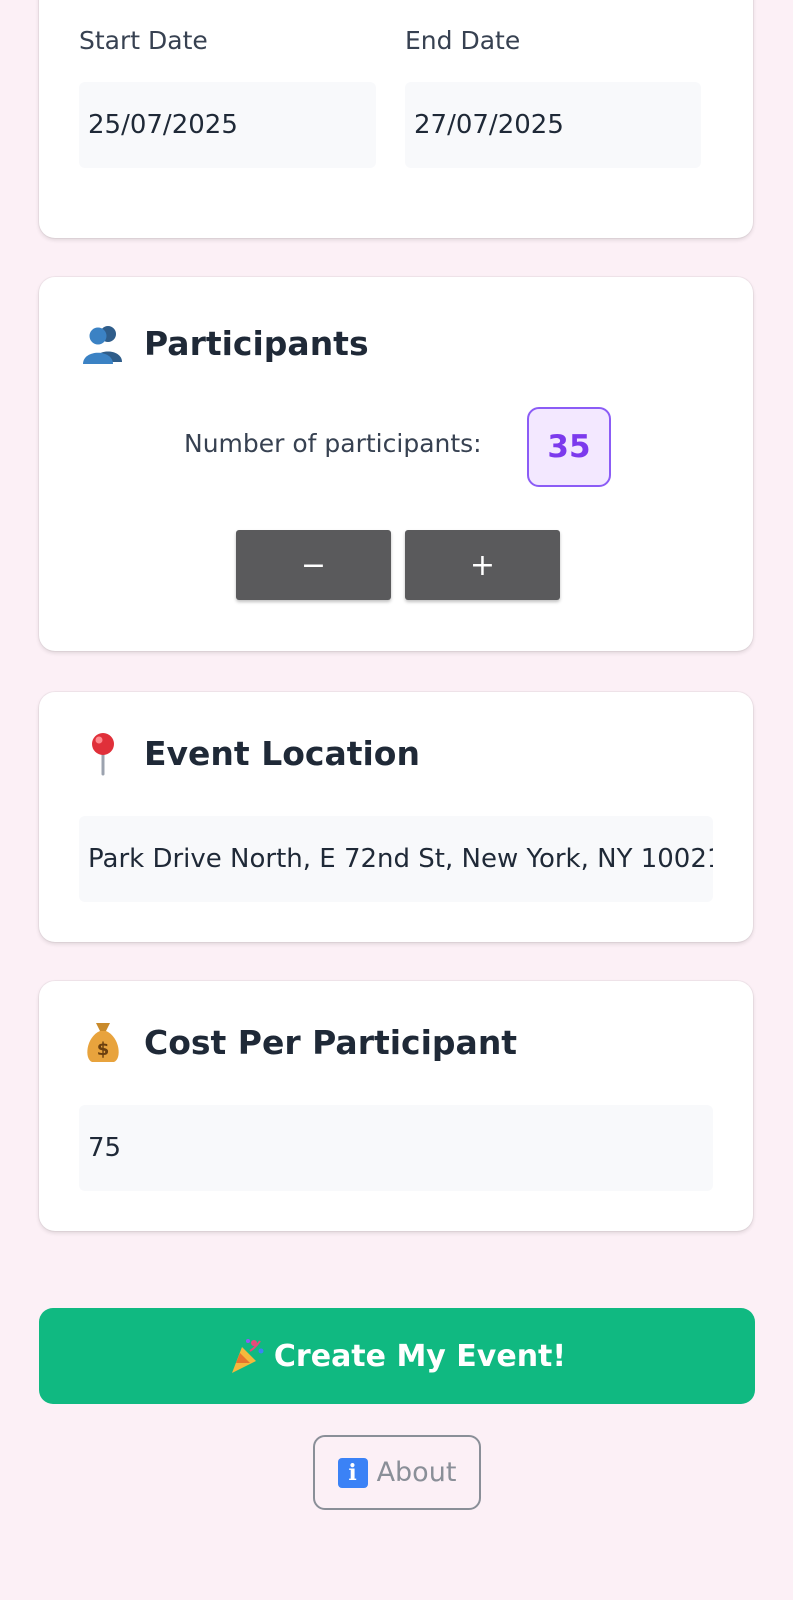 The height and width of the screenshot is (1600, 793). I want to click on start-date-label: Start Date, so click(143, 40).